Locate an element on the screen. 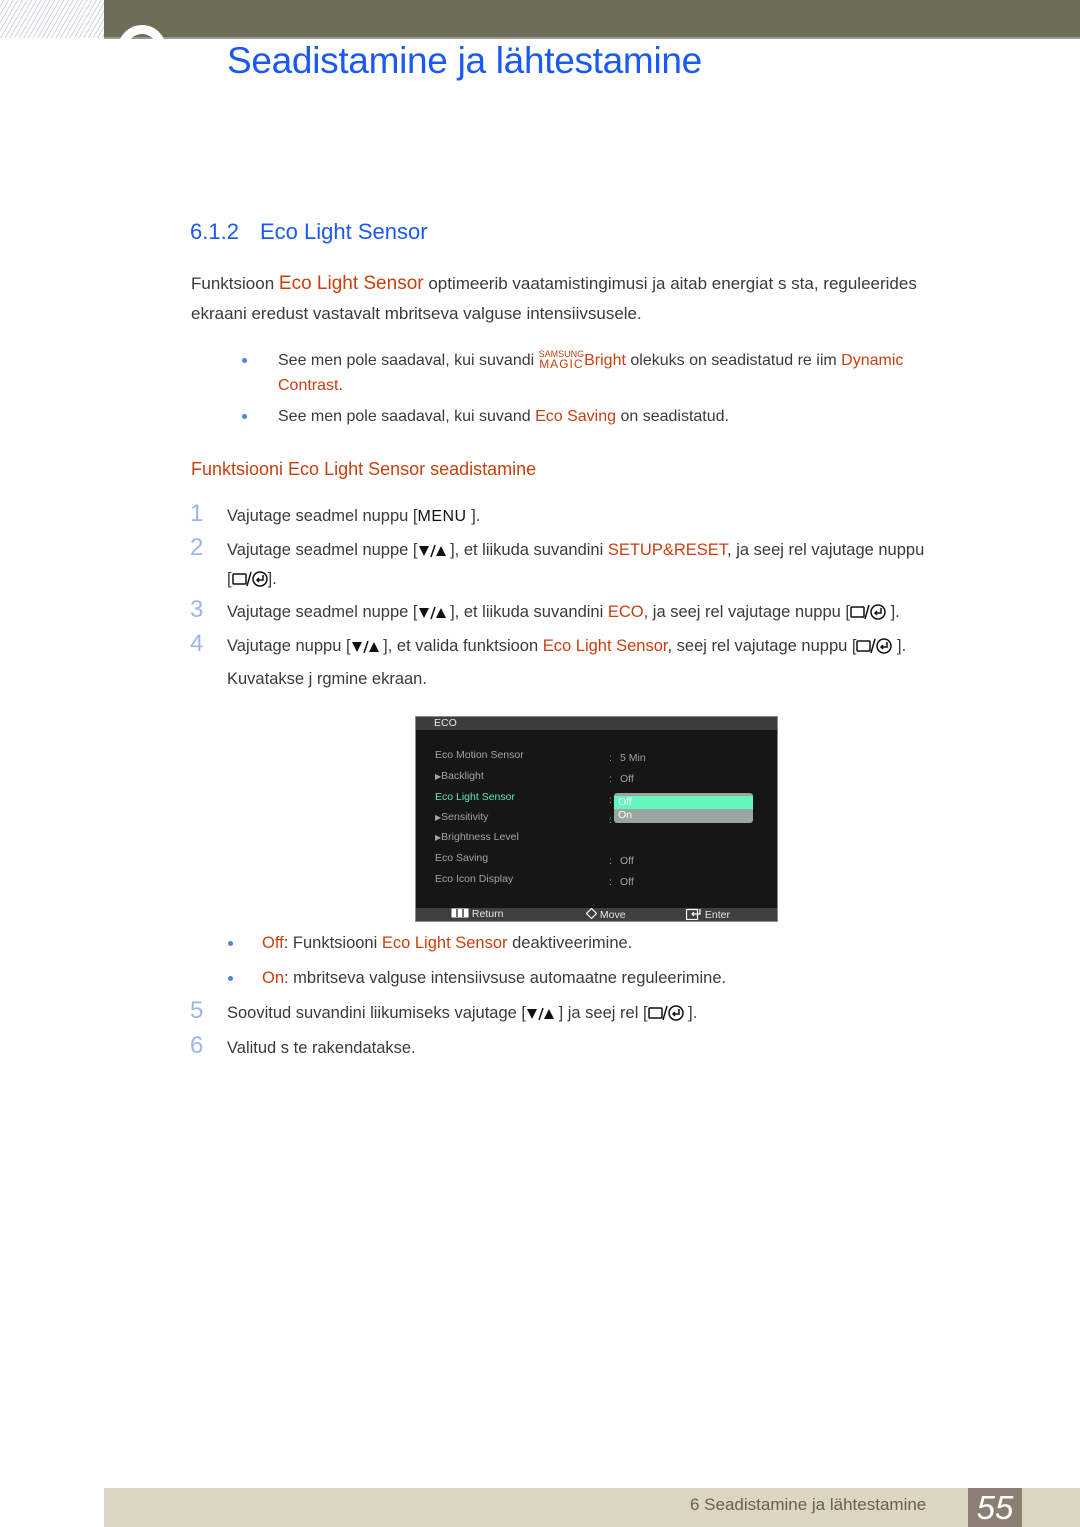 The image size is (1080, 1527). osd-row-backlight: ▶Backlight is located at coordinates (459, 776).